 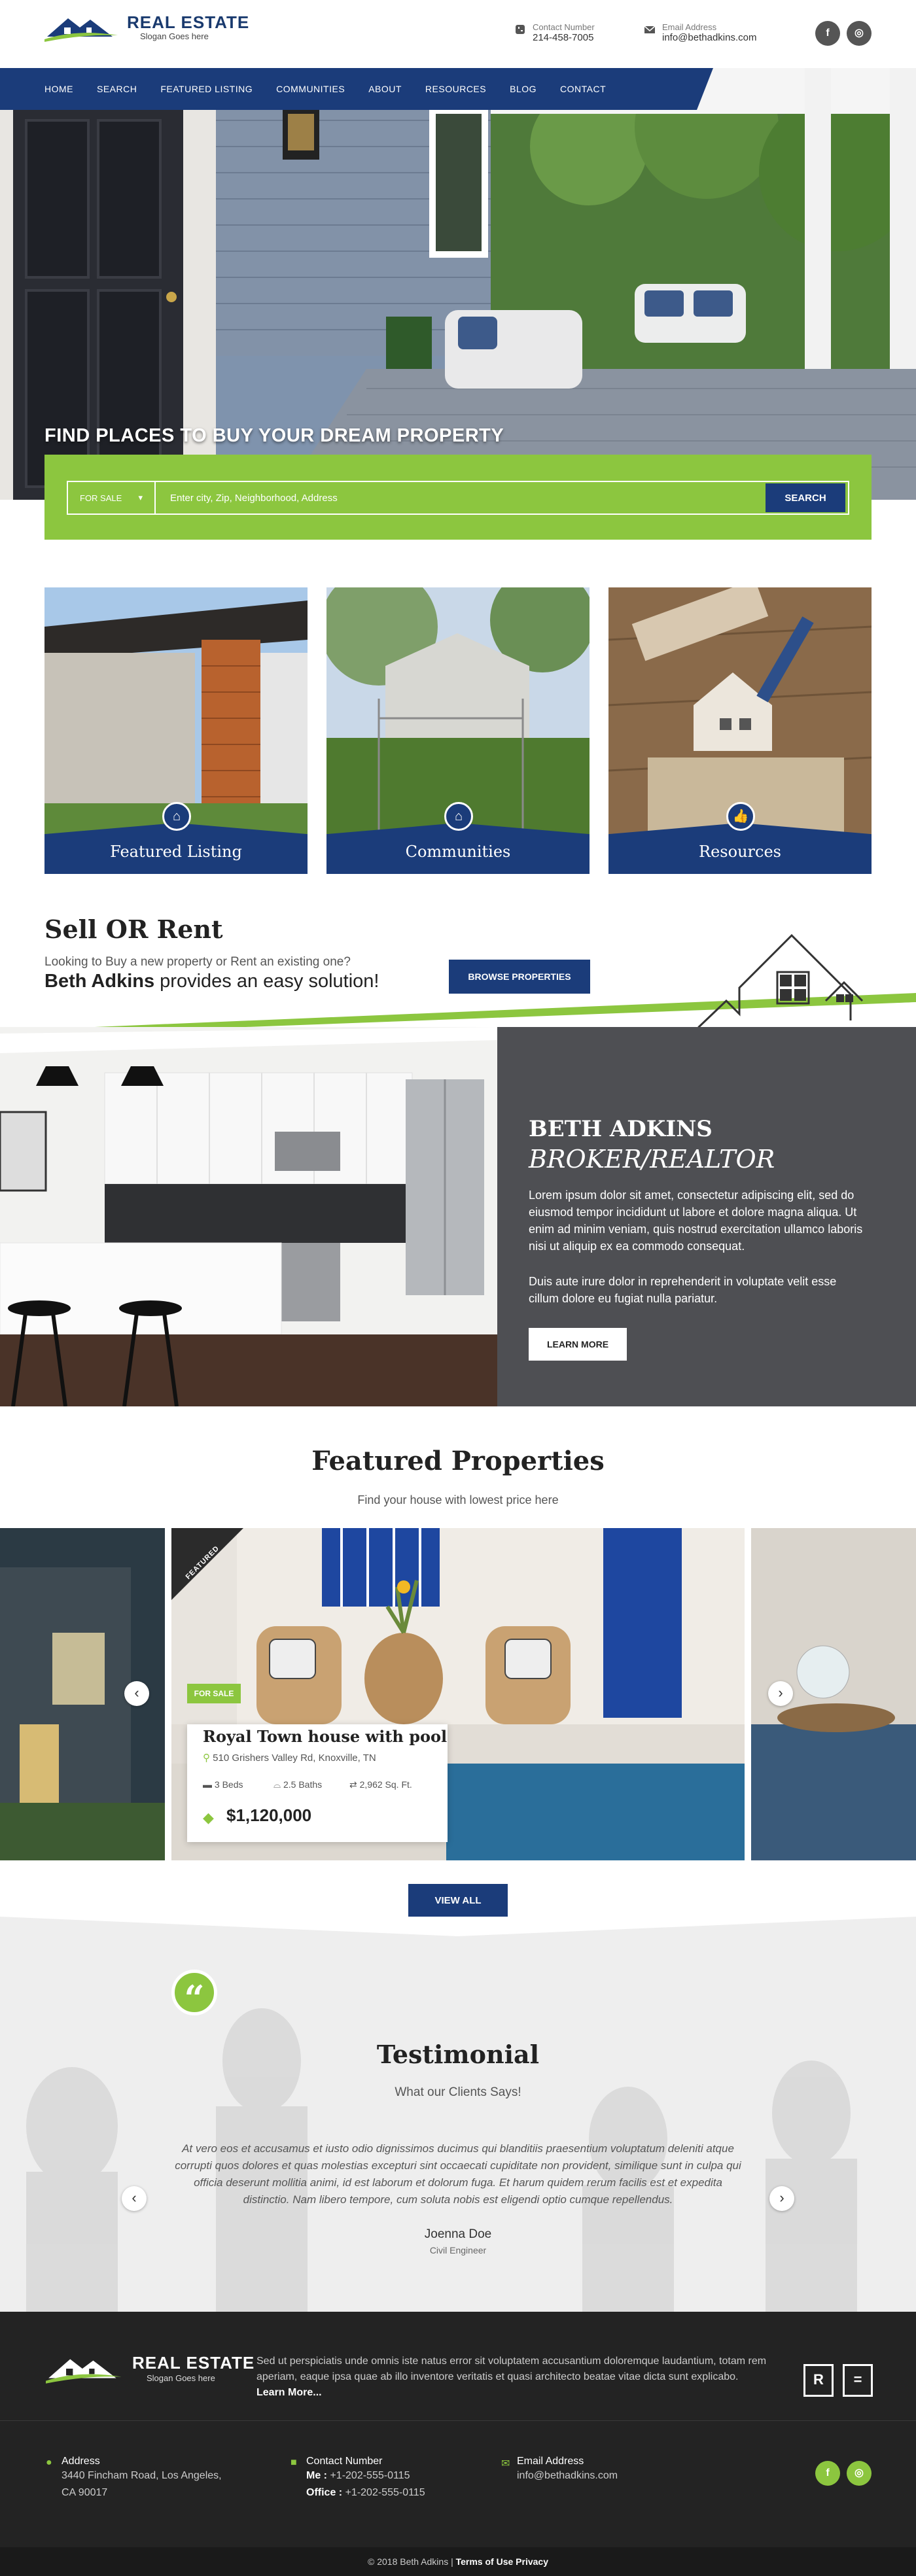 I want to click on price-tag-icon: ◆, so click(x=208, y=1817).